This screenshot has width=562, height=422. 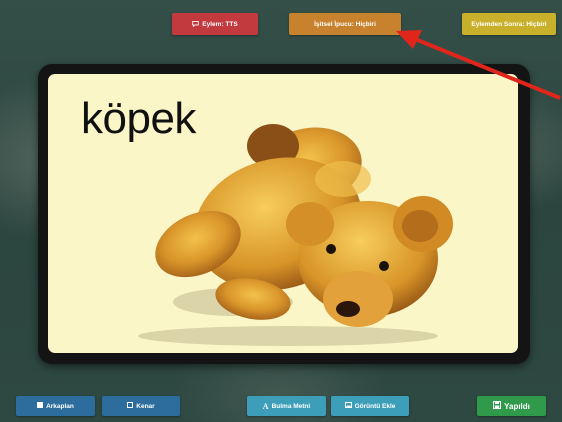 I want to click on action-button-label: Eylem: TTS, so click(x=220, y=24).